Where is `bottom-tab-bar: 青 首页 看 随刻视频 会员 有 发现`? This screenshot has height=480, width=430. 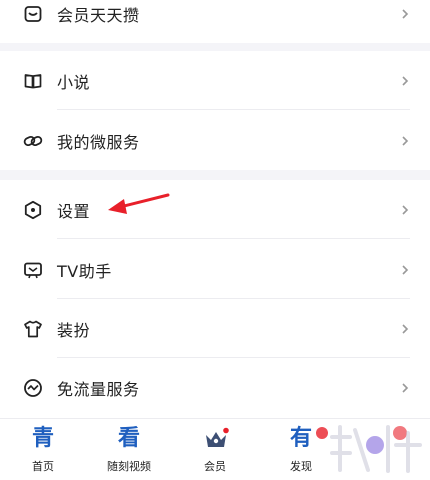 bottom-tab-bar: 青 首页 看 随刻视频 会员 有 发现 is located at coordinates (215, 449).